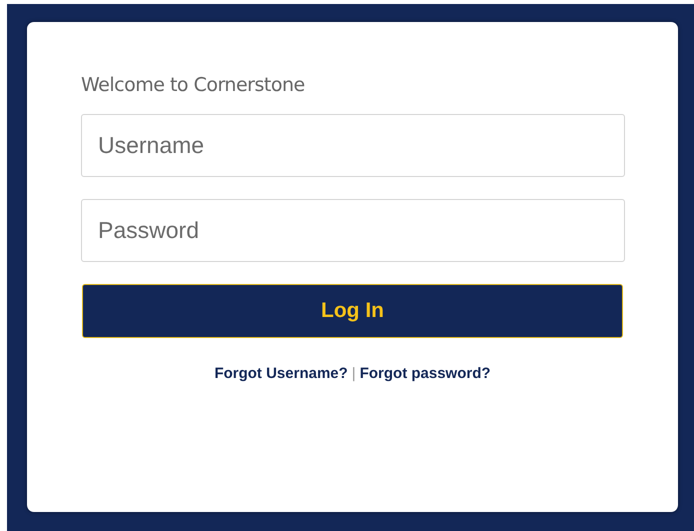 The height and width of the screenshot is (531, 694). I want to click on username-field: Username, so click(353, 145).